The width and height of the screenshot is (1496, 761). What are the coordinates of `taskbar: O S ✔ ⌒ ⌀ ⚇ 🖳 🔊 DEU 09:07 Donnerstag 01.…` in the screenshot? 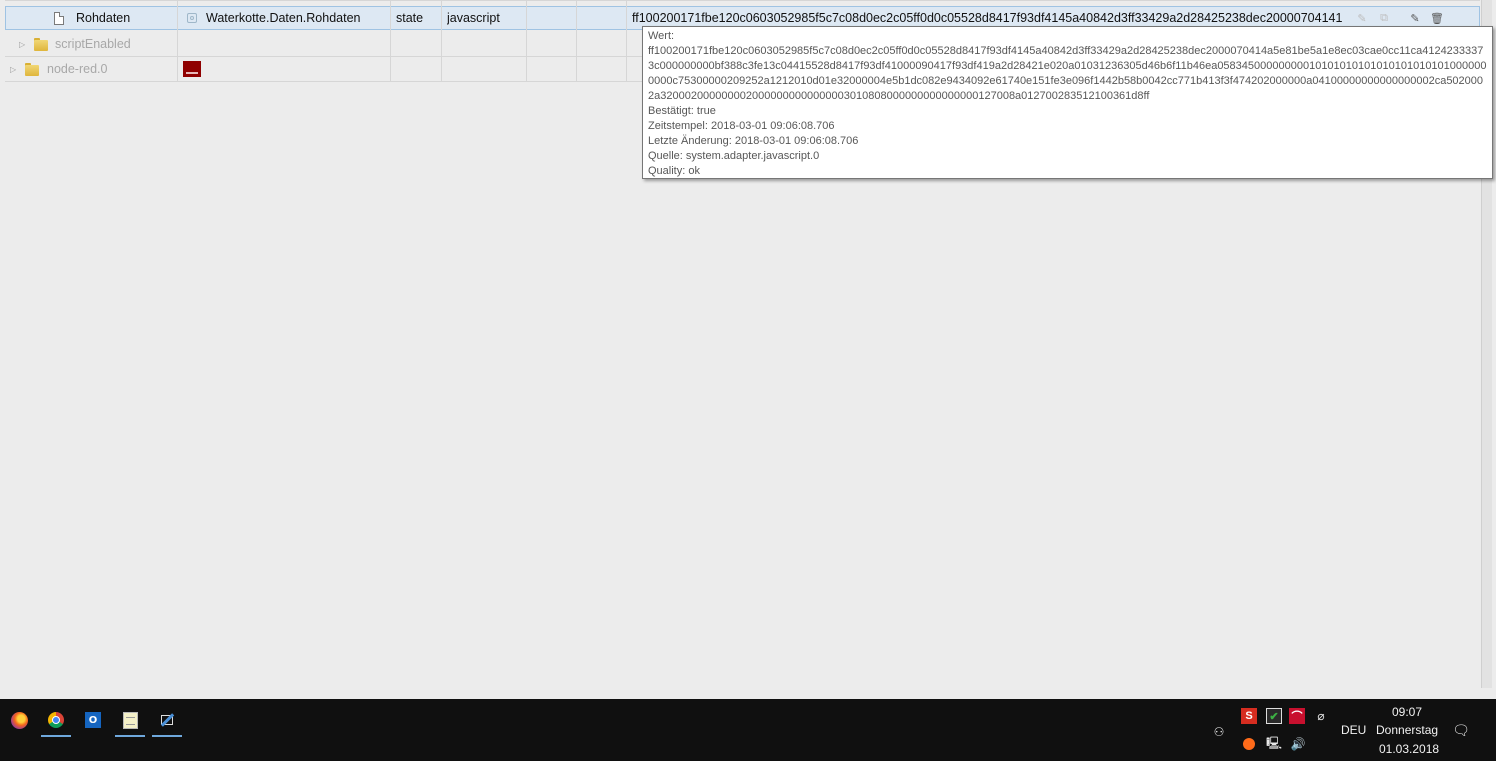 It's located at (748, 730).